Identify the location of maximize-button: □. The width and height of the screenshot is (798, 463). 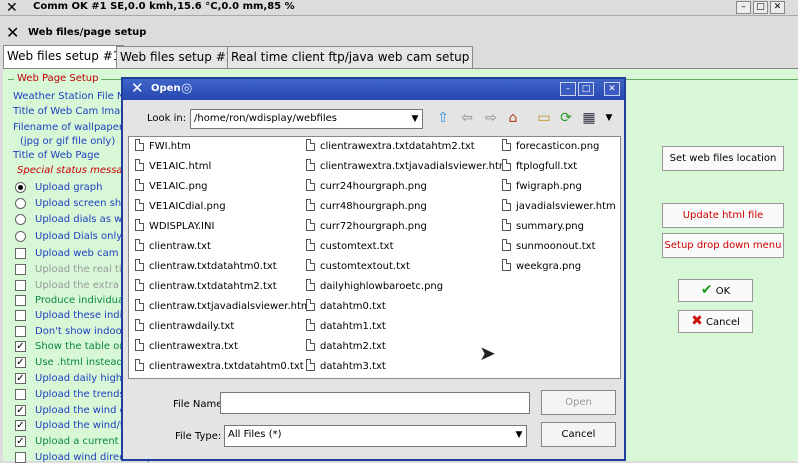
(760, 7).